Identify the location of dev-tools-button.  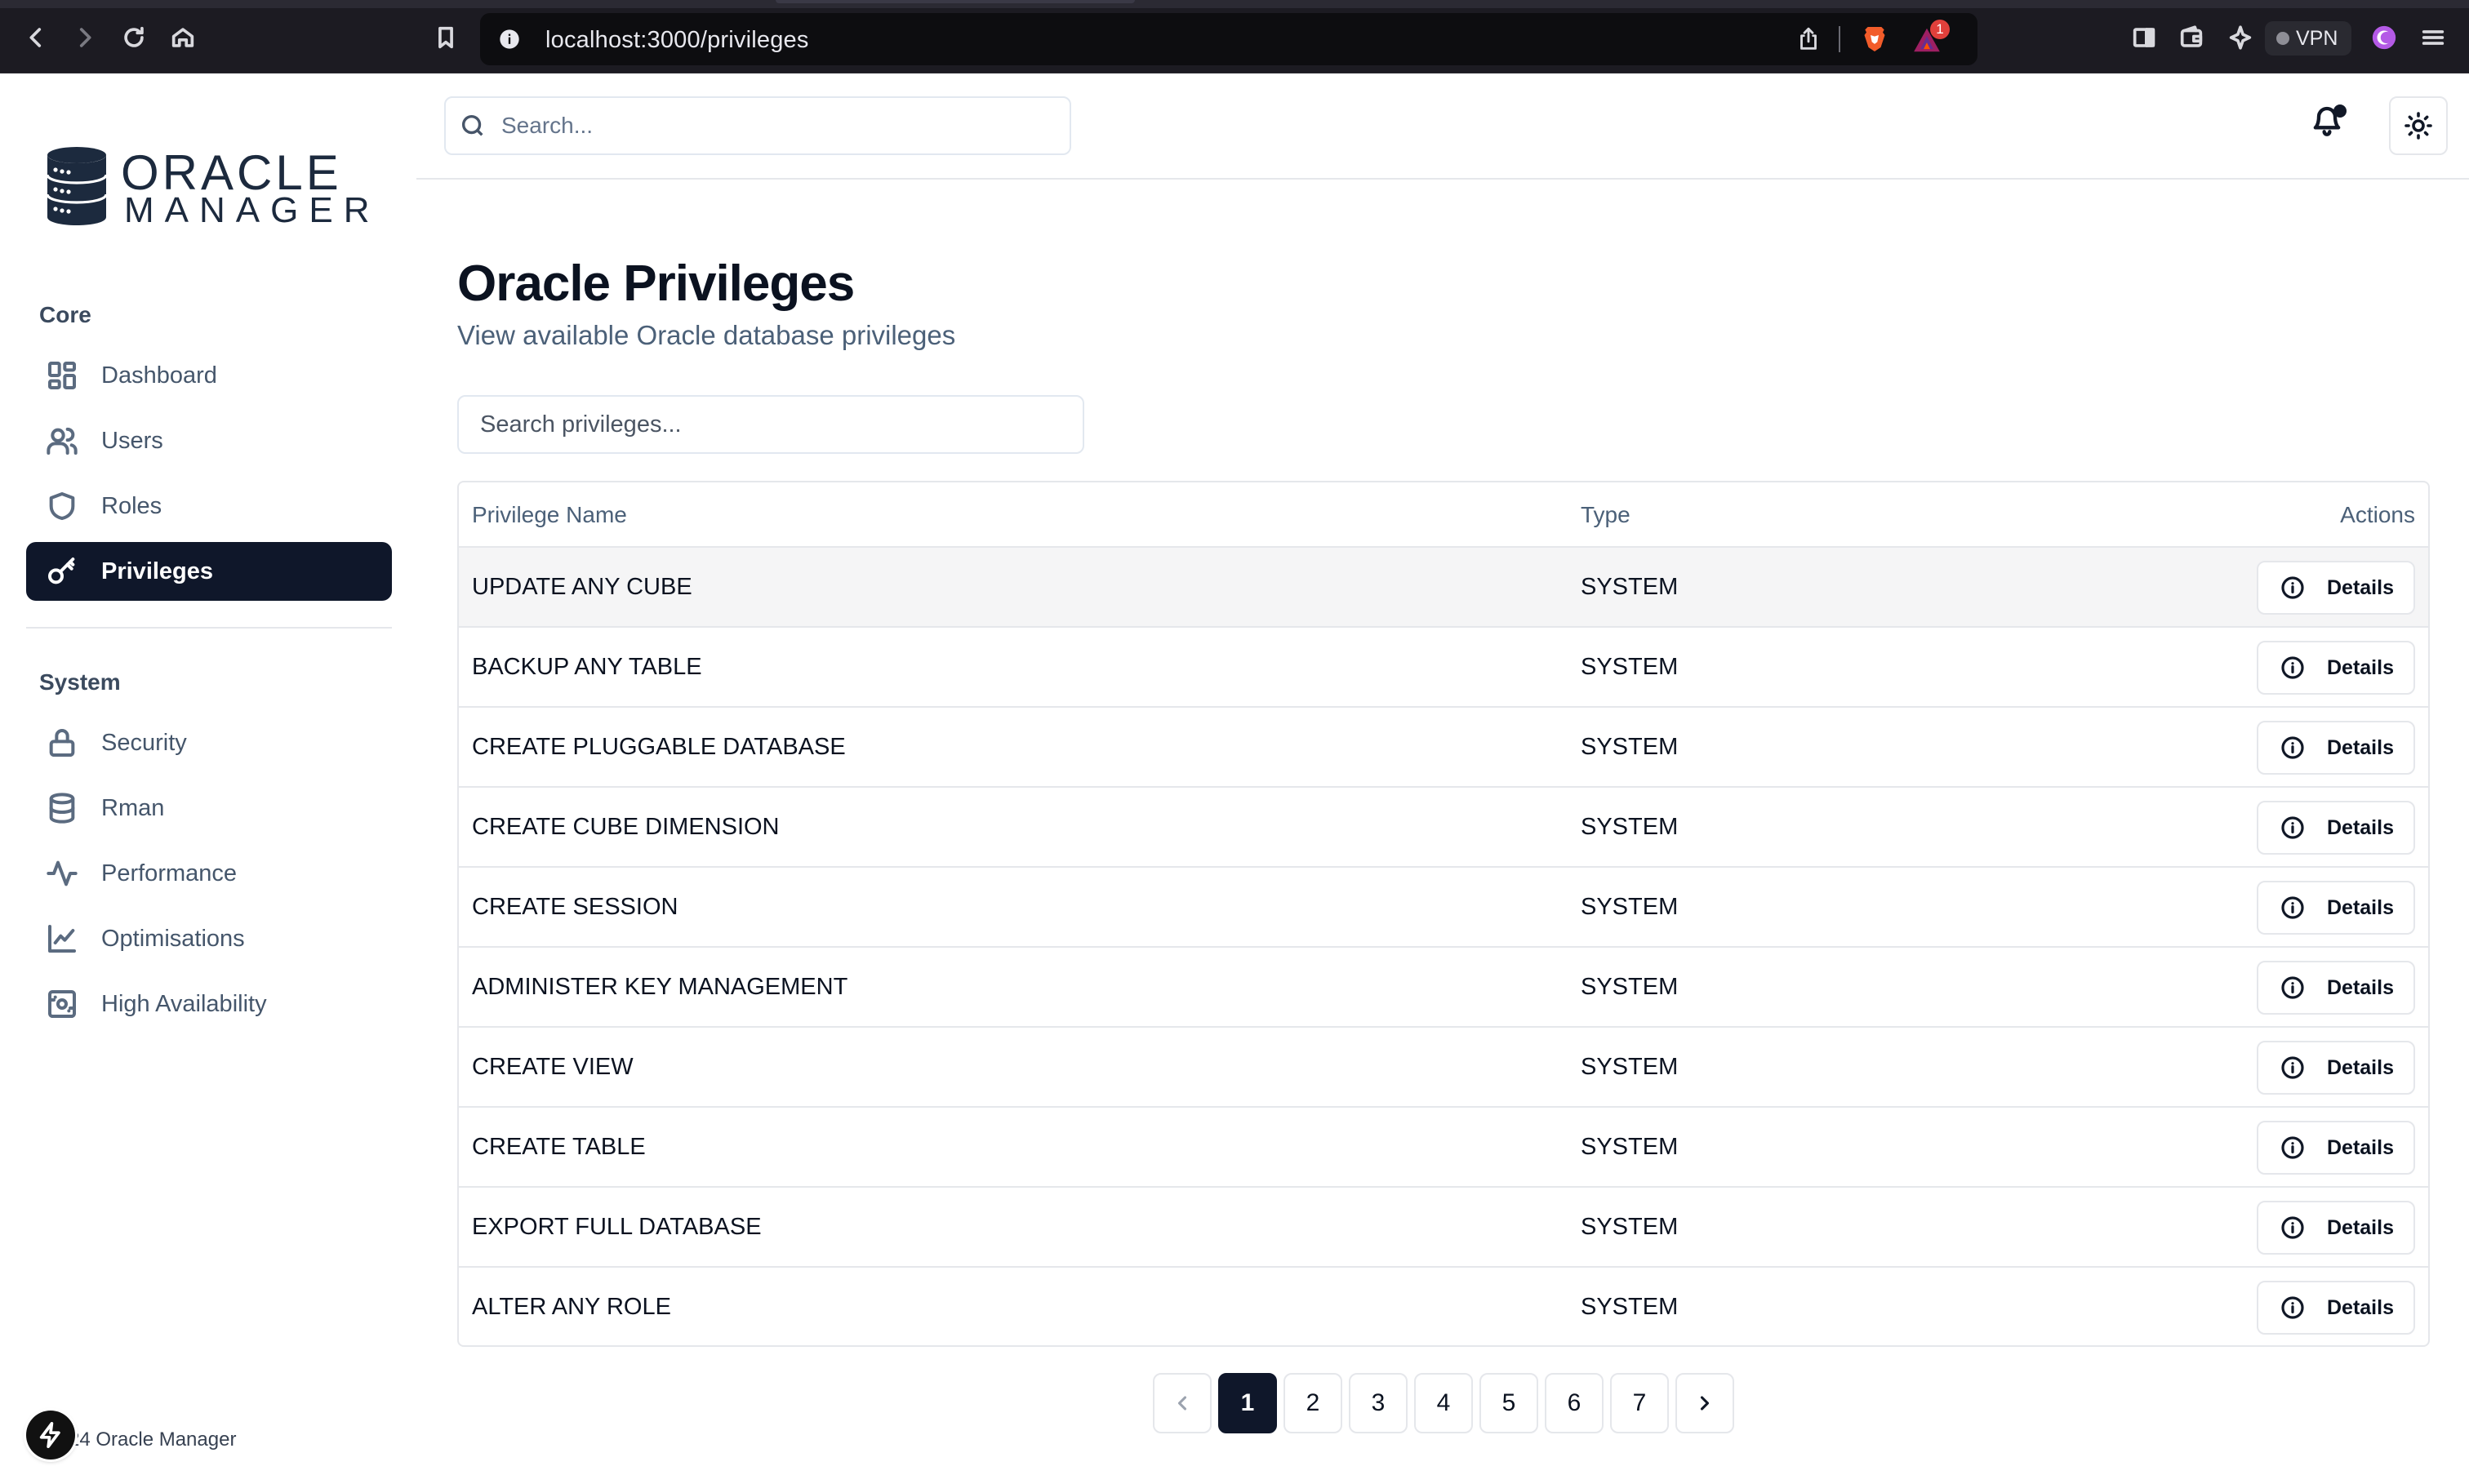
(50, 1435).